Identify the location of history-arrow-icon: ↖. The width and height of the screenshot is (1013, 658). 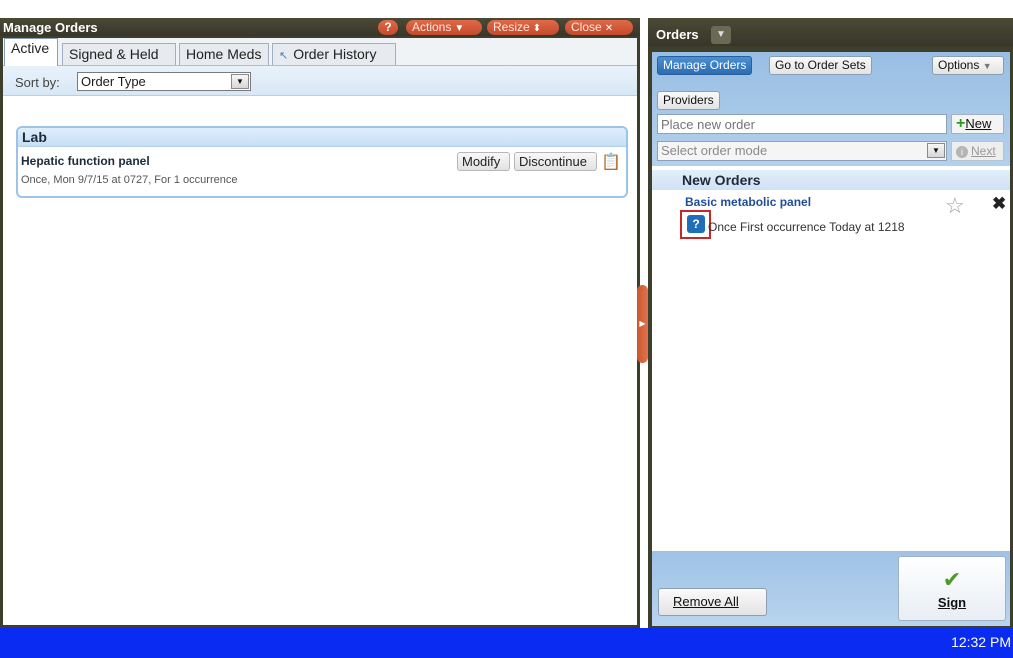
(284, 56).